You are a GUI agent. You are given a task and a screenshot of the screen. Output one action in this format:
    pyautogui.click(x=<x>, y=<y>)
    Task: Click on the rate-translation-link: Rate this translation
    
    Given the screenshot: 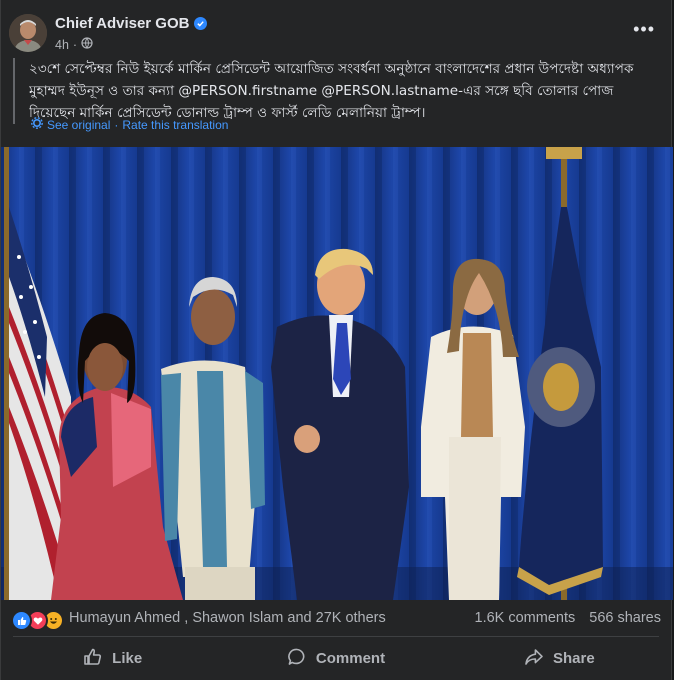 What is the action you would take?
    pyautogui.click(x=175, y=125)
    